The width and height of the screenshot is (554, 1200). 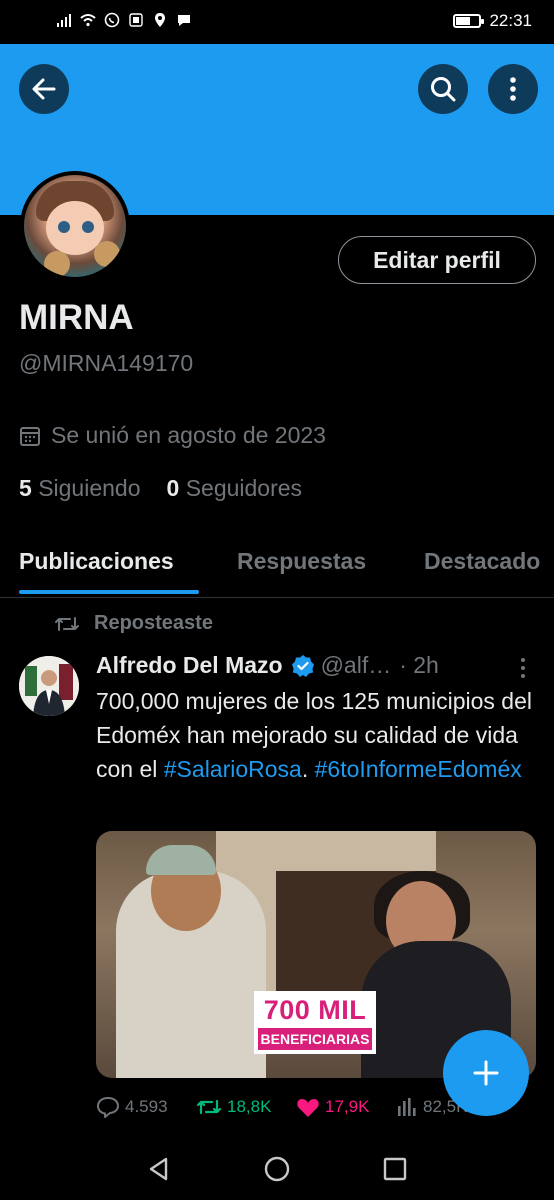 I want to click on more-options-button, so click(x=513, y=89).